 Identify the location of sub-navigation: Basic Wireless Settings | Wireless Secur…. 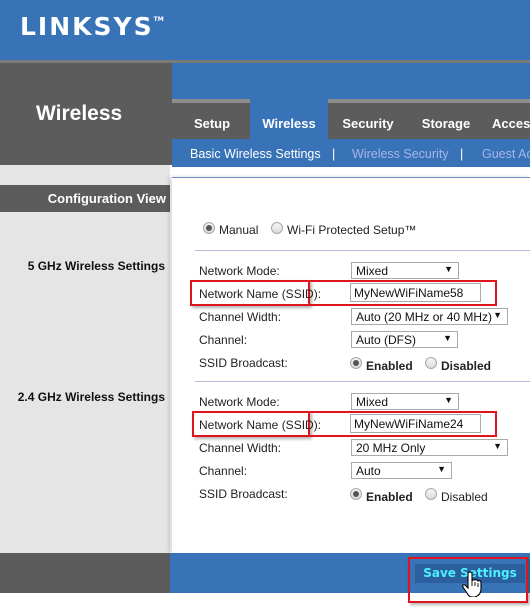
(351, 153).